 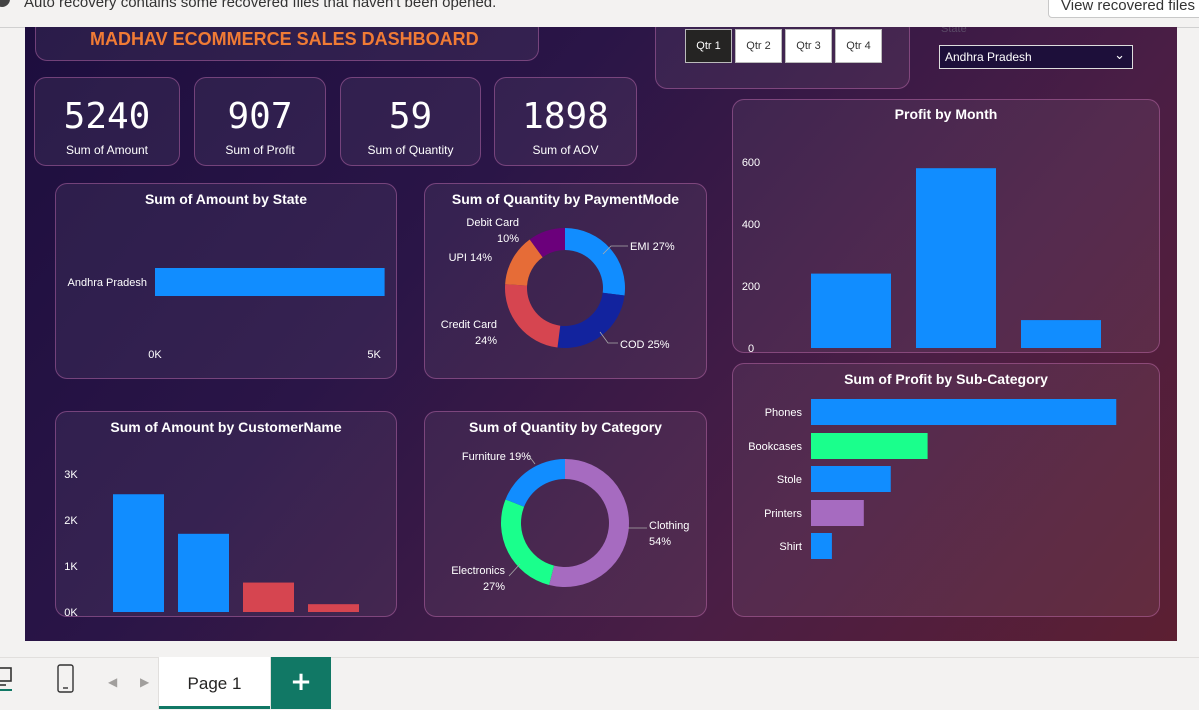 I want to click on category-label: Andhra Pradesh, so click(x=108, y=283).